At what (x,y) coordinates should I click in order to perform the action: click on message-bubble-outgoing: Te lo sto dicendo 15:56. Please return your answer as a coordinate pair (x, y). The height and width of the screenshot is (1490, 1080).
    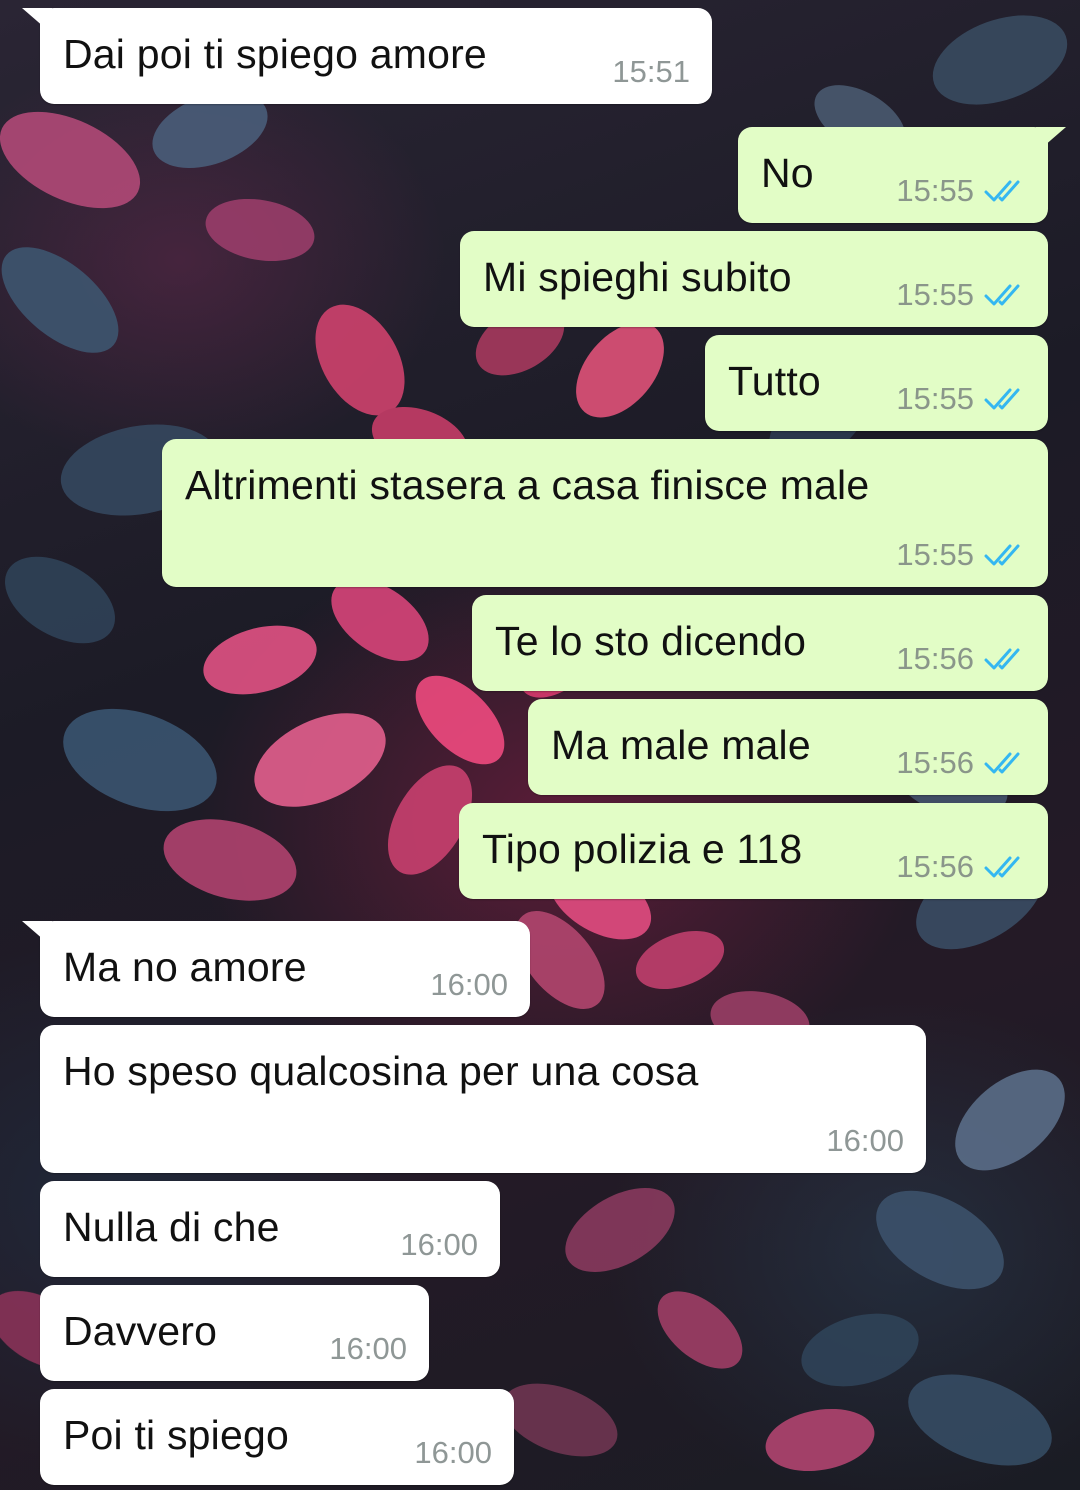
    Looking at the image, I should click on (760, 643).